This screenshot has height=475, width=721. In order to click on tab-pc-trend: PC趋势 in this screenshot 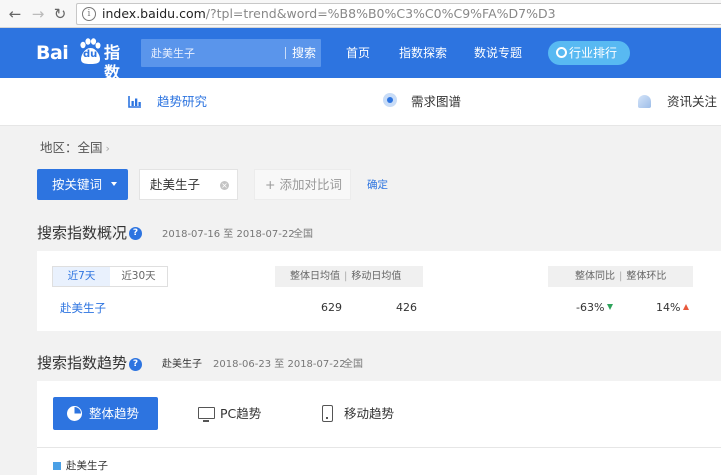, I will do `click(229, 413)`.